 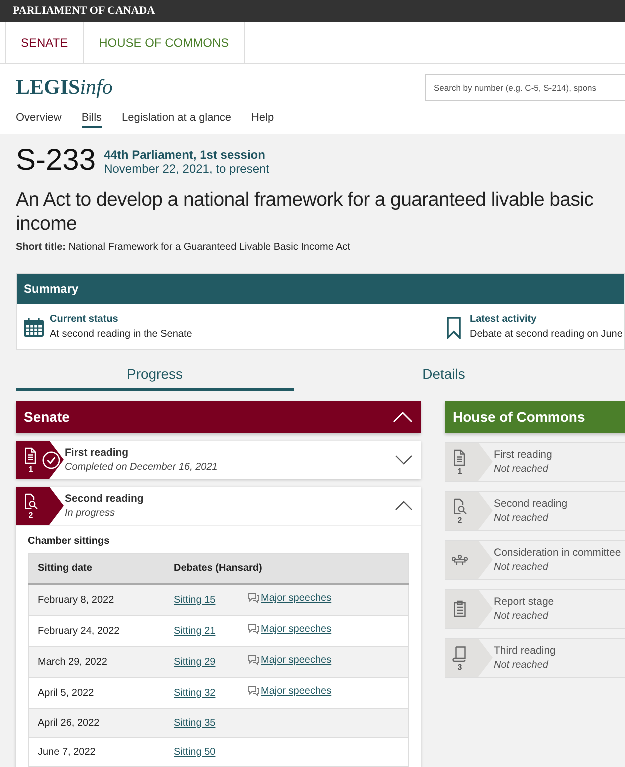 I want to click on scroll-icon, so click(x=460, y=653).